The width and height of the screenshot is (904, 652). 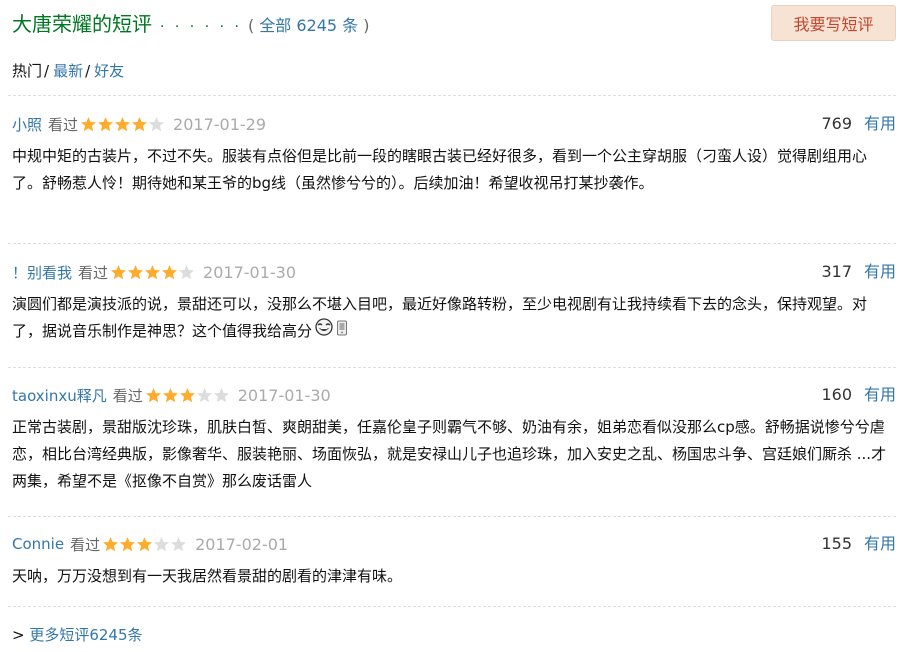 I want to click on phone-emoji-icon, so click(x=342, y=331).